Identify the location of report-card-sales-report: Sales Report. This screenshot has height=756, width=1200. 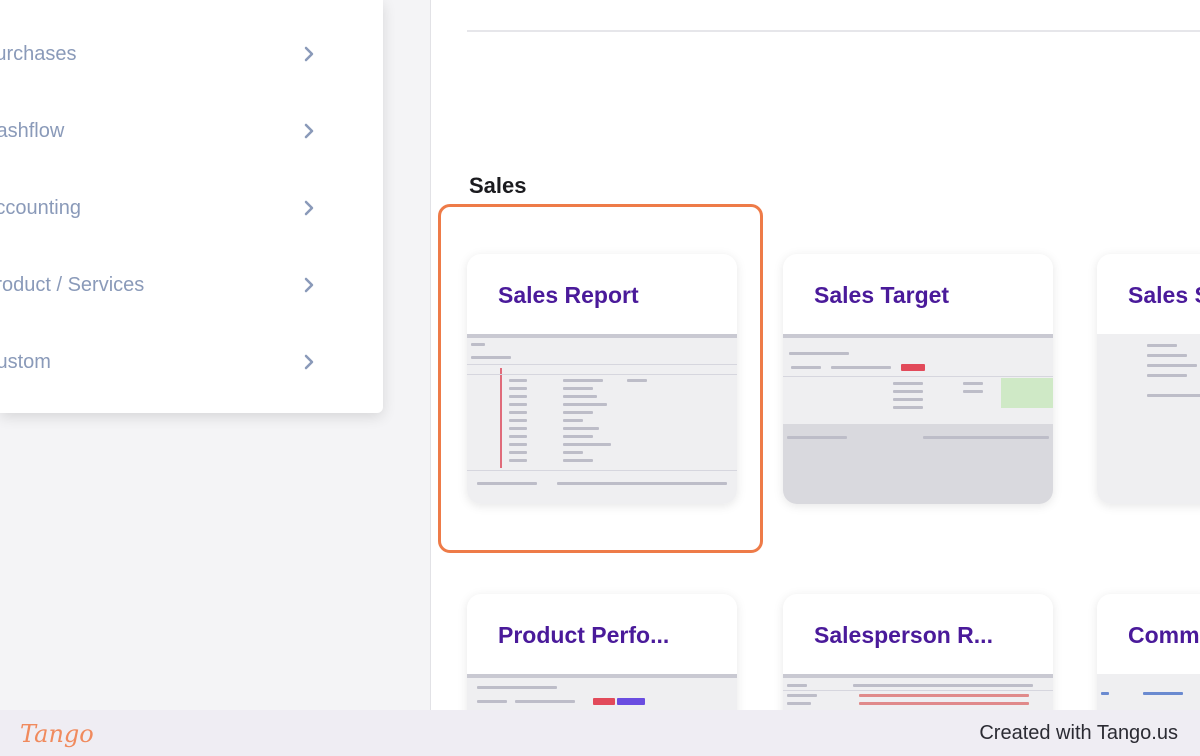
(602, 379).